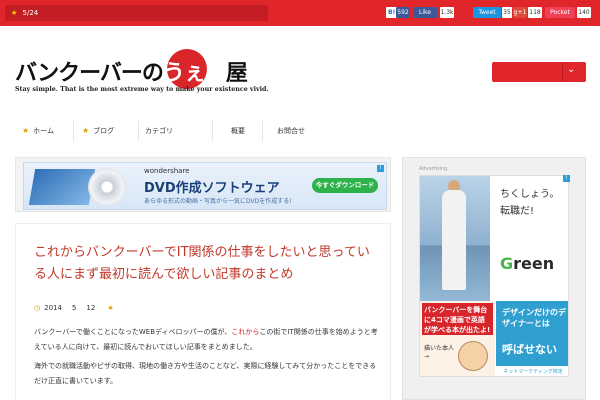 This screenshot has width=600, height=400. Describe the element at coordinates (439, 352) in the screenshot. I see `manga-ad-caption: 描いた本人→` at that location.